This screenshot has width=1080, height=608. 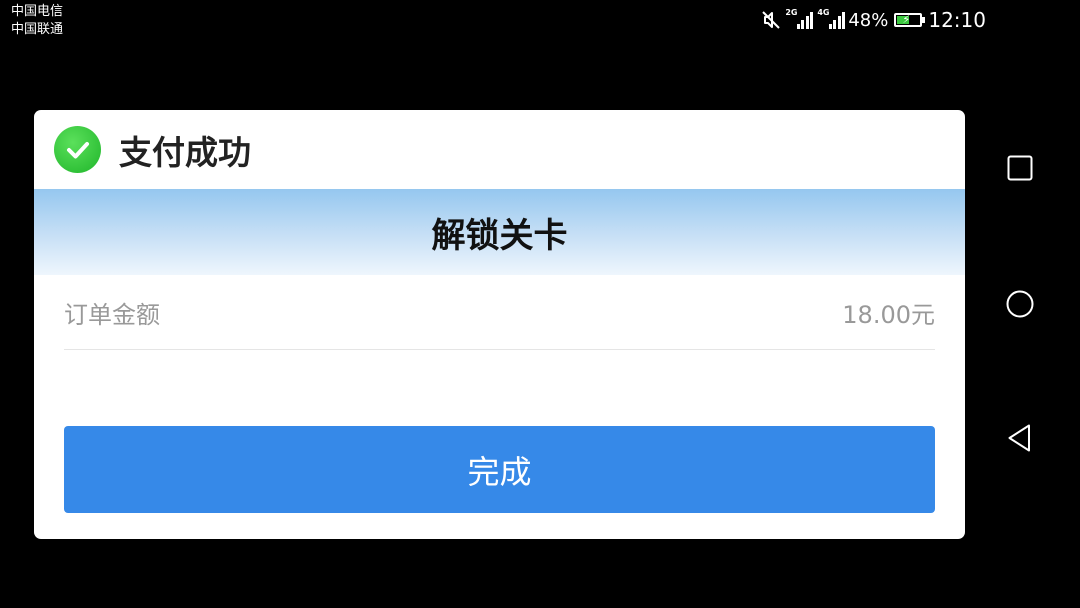 What do you see at coordinates (37, 29) in the screenshot?
I see `carrier-2: 中国联通` at bounding box center [37, 29].